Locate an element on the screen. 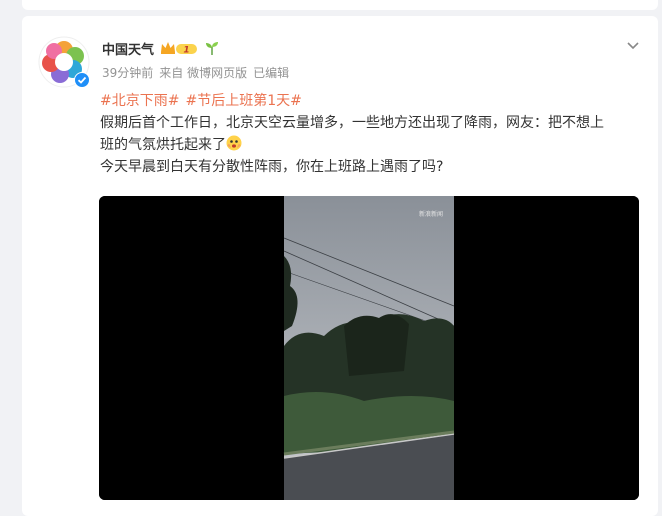 This screenshot has width=662, height=516. edited-label: 已编辑 is located at coordinates (271, 72).